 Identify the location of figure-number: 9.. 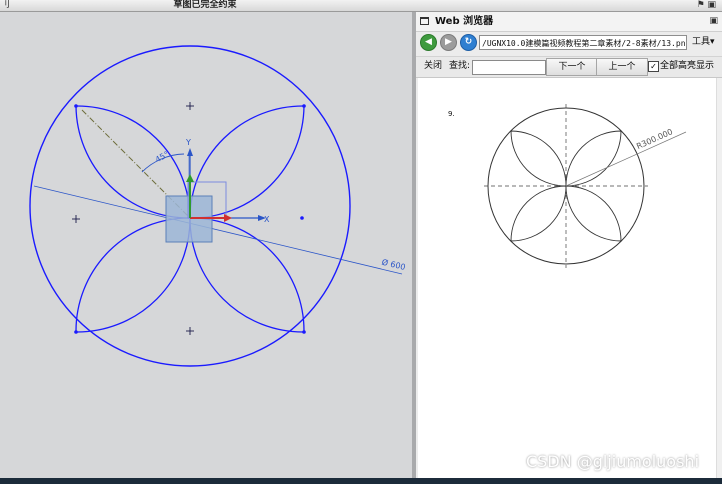
(451, 114).